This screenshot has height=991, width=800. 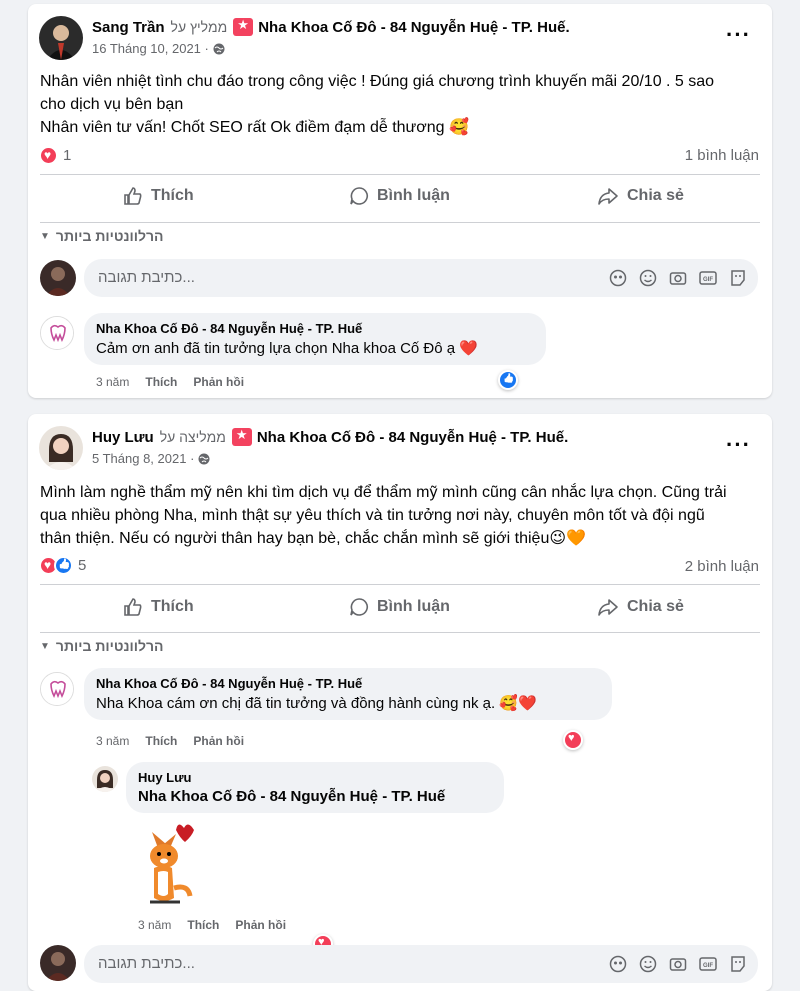 I want to click on reply-tag: Nha Khoa Cố Đô - 84 Nguyễn Huệ - TP. Huế, so click(x=315, y=796).